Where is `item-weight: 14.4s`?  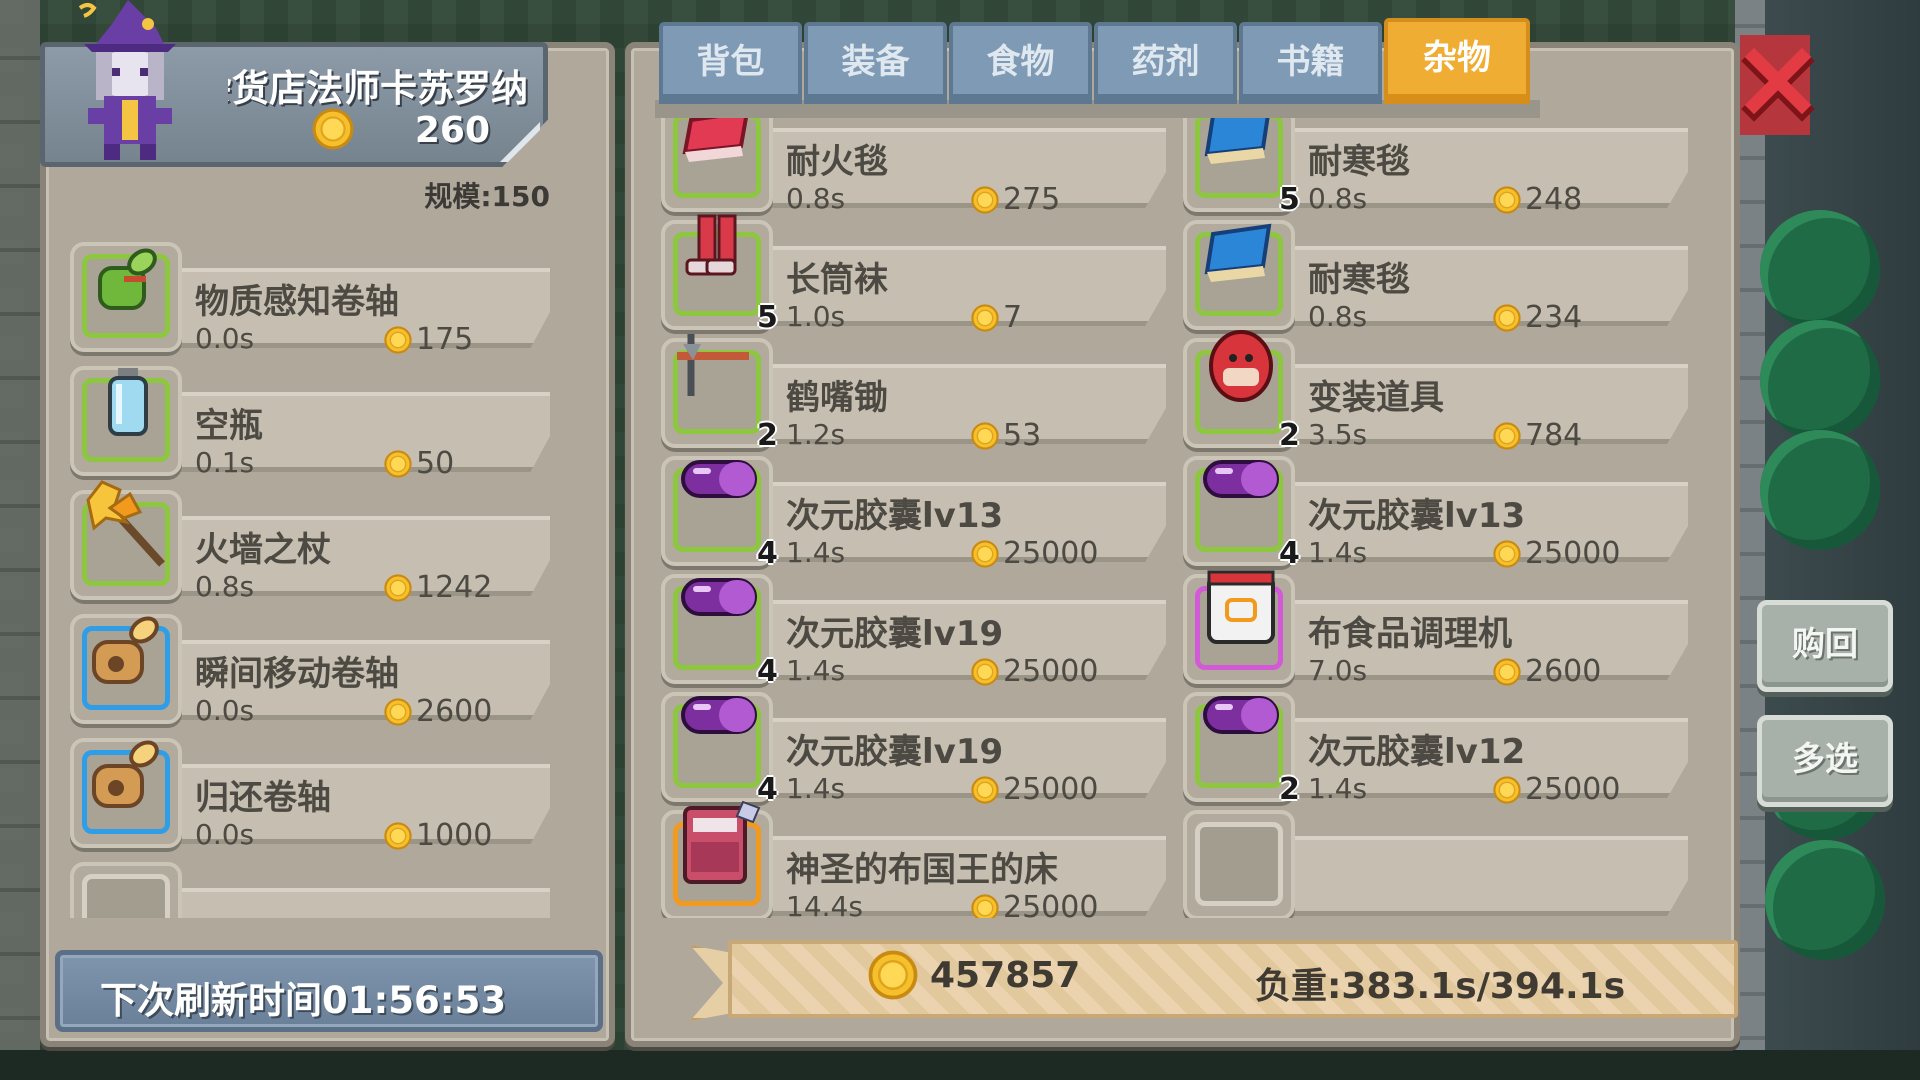
item-weight: 14.4s is located at coordinates (824, 904).